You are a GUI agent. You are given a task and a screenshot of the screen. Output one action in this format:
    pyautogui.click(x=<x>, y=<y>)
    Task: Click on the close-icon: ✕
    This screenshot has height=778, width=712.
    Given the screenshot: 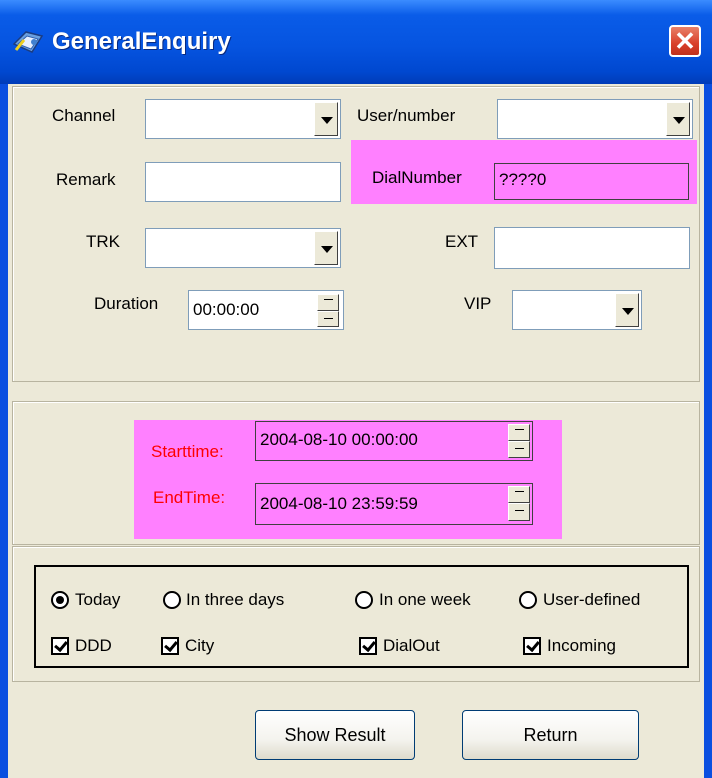 What is the action you would take?
    pyautogui.click(x=685, y=41)
    